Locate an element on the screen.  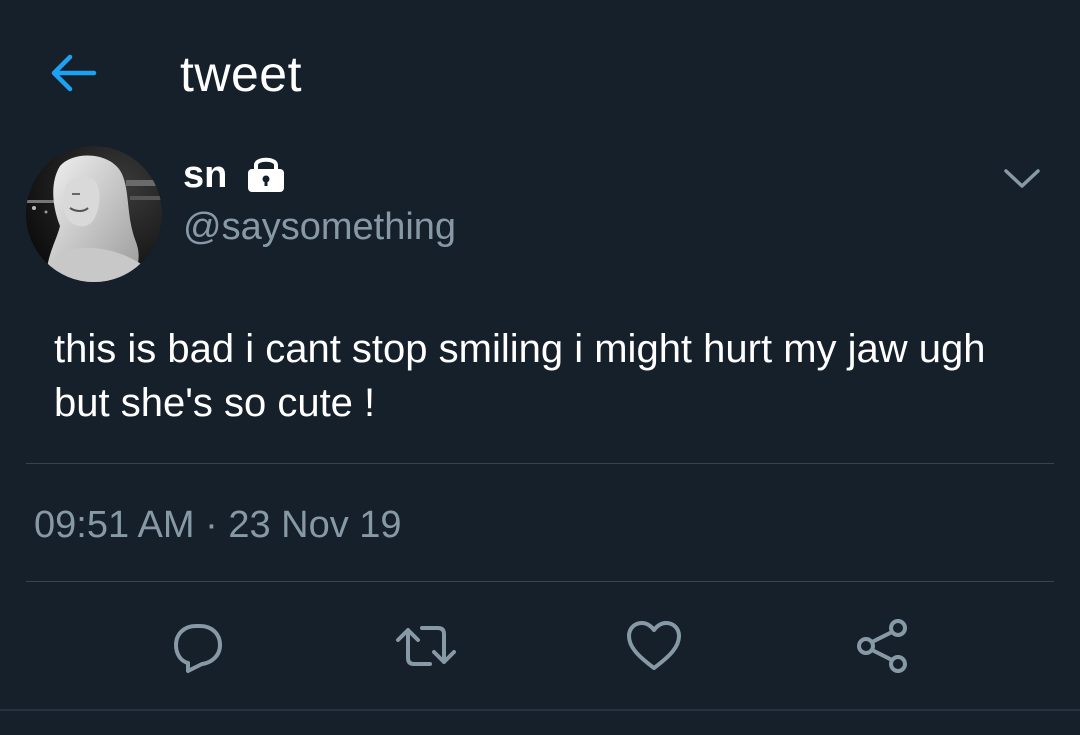
chevron-down-icon is located at coordinates (1022, 178).